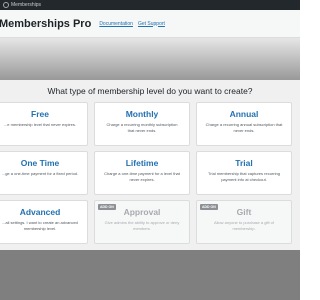 Image resolution: width=320 pixels, height=300 pixels. I want to click on documentation-link: Documentation, so click(116, 24).